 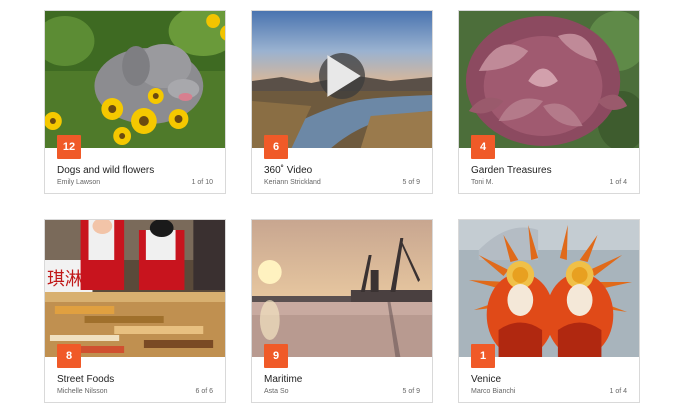 I want to click on album-author: Marco Bianchi, so click(x=493, y=391).